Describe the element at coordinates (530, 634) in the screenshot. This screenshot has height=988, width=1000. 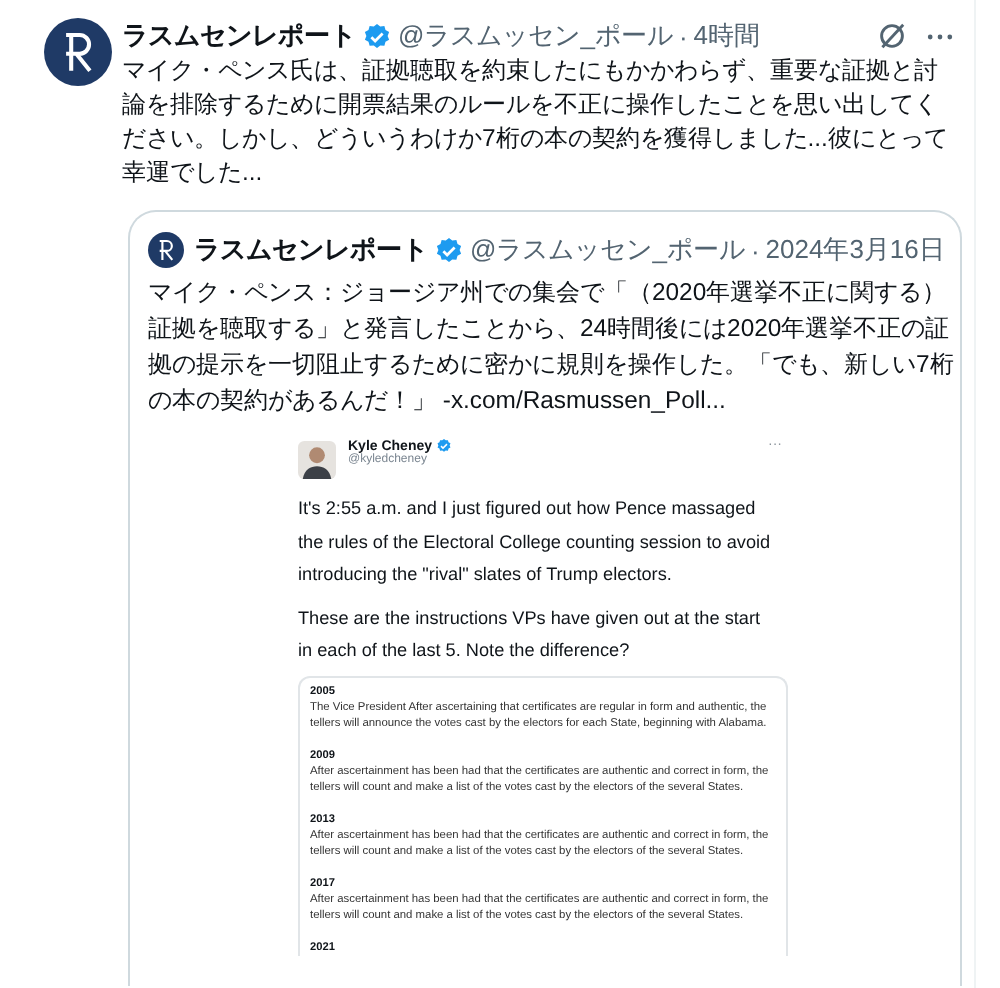
I see `tweet-text: These are the instructions VPs have given out at the start in each of the last 5. Note the difference?` at that location.